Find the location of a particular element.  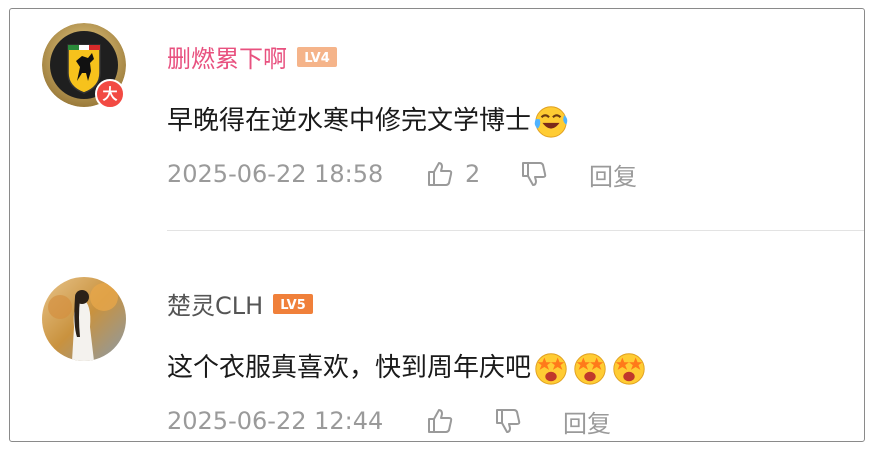

svg-text: LV5 is located at coordinates (293, 305).